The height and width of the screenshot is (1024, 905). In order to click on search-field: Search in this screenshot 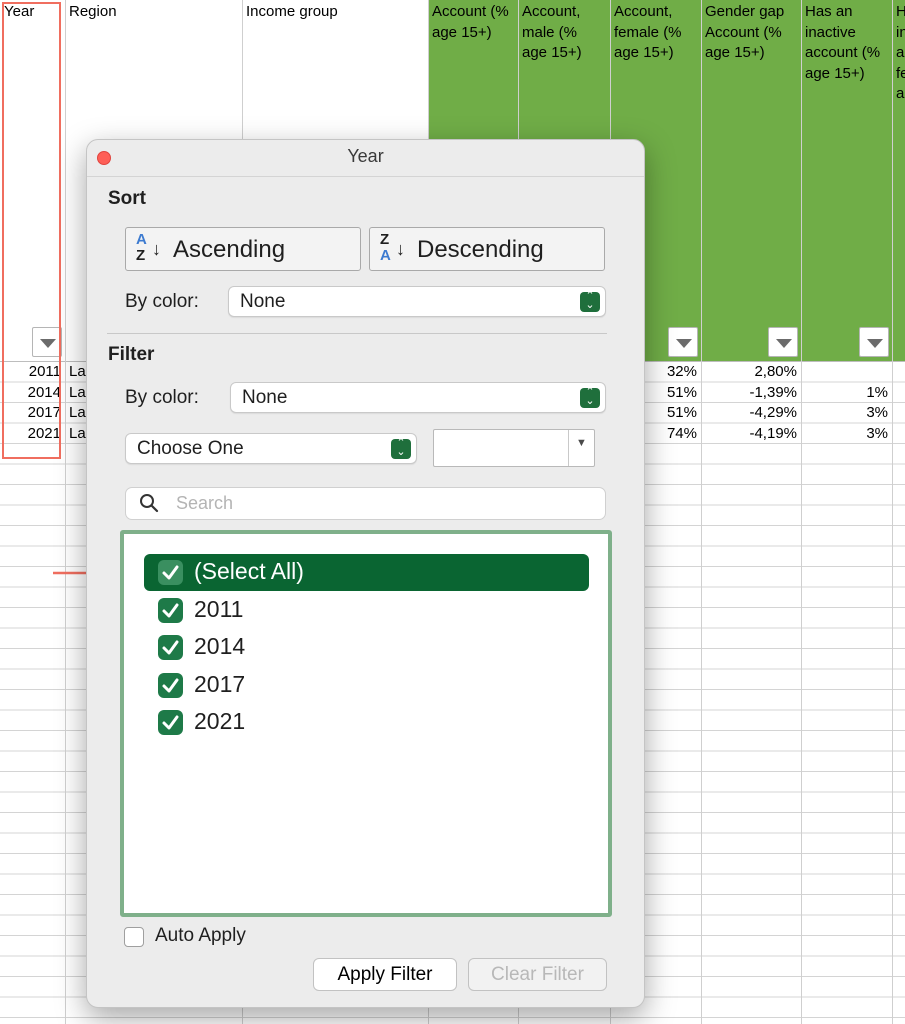, I will do `click(365, 503)`.